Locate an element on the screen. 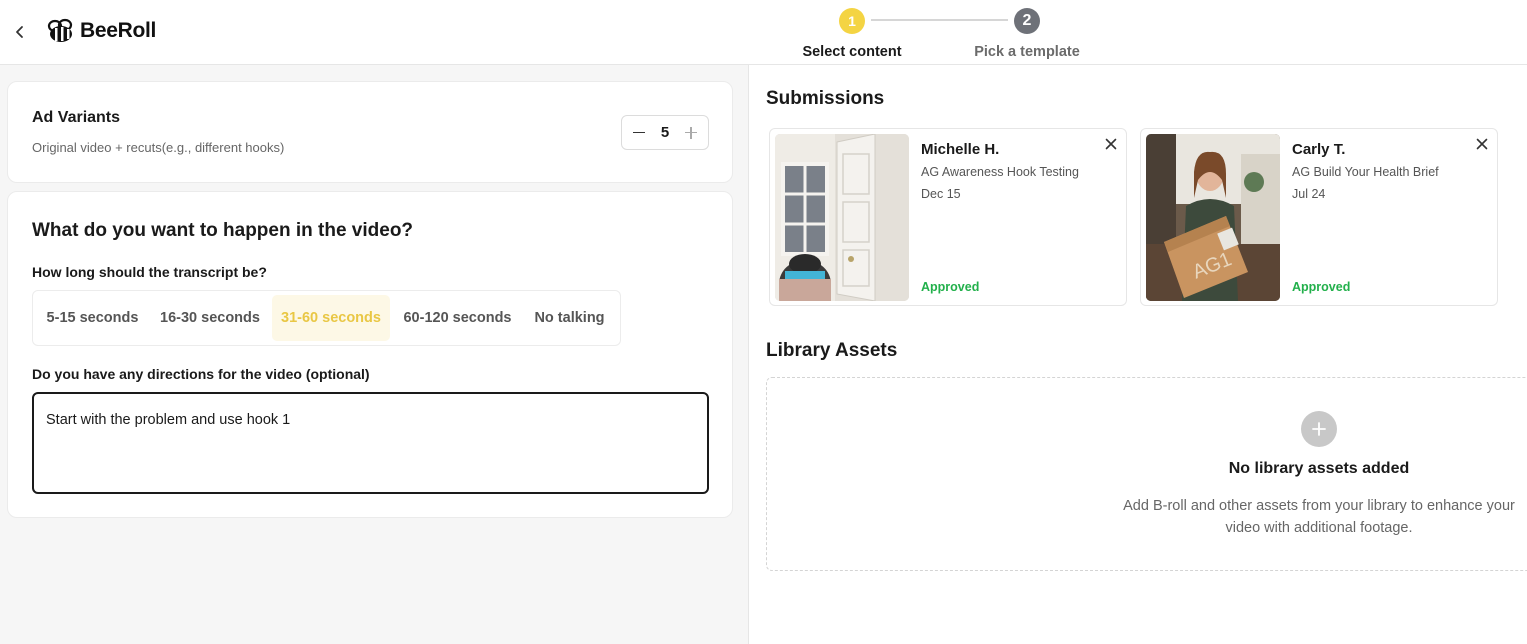  submission-date: Jul 24 is located at coordinates (1309, 194).